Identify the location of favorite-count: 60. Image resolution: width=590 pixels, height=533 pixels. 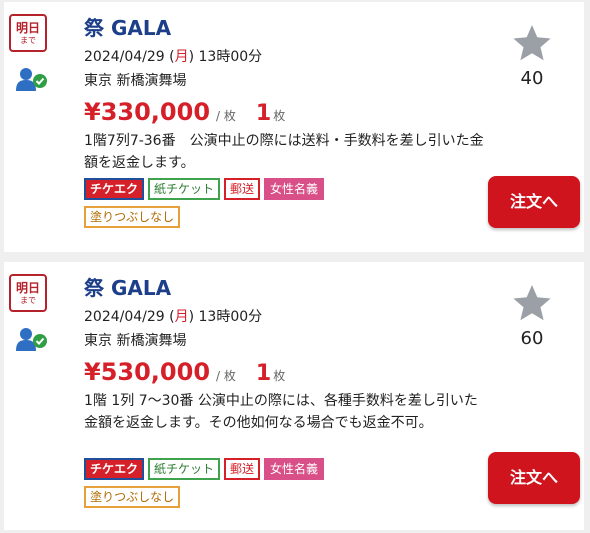
(532, 338).